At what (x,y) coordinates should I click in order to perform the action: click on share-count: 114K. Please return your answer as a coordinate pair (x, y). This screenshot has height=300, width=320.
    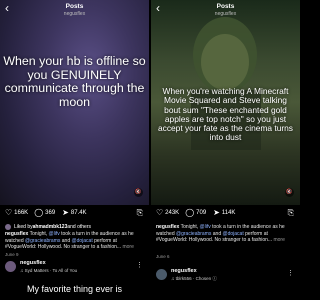
    Looking at the image, I should click on (228, 213).